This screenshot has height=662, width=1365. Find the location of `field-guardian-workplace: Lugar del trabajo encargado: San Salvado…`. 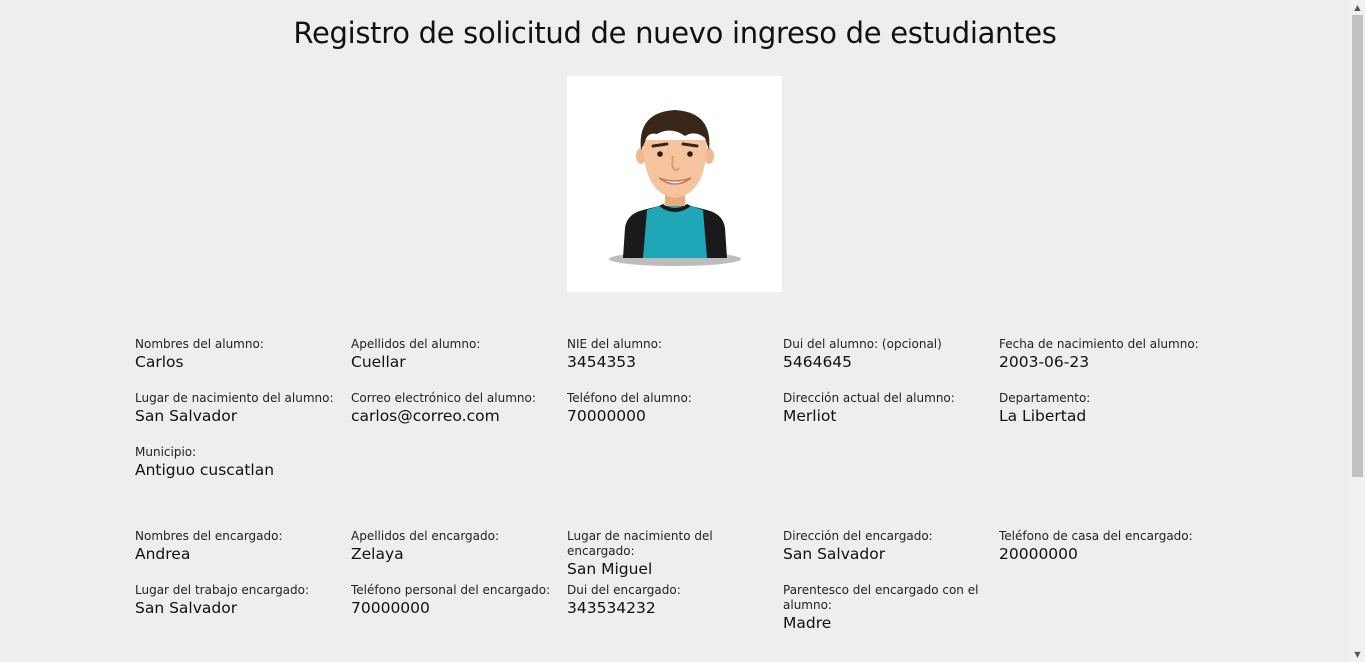

field-guardian-workplace: Lugar del trabajo encargado: San Salvado… is located at coordinates (242, 600).